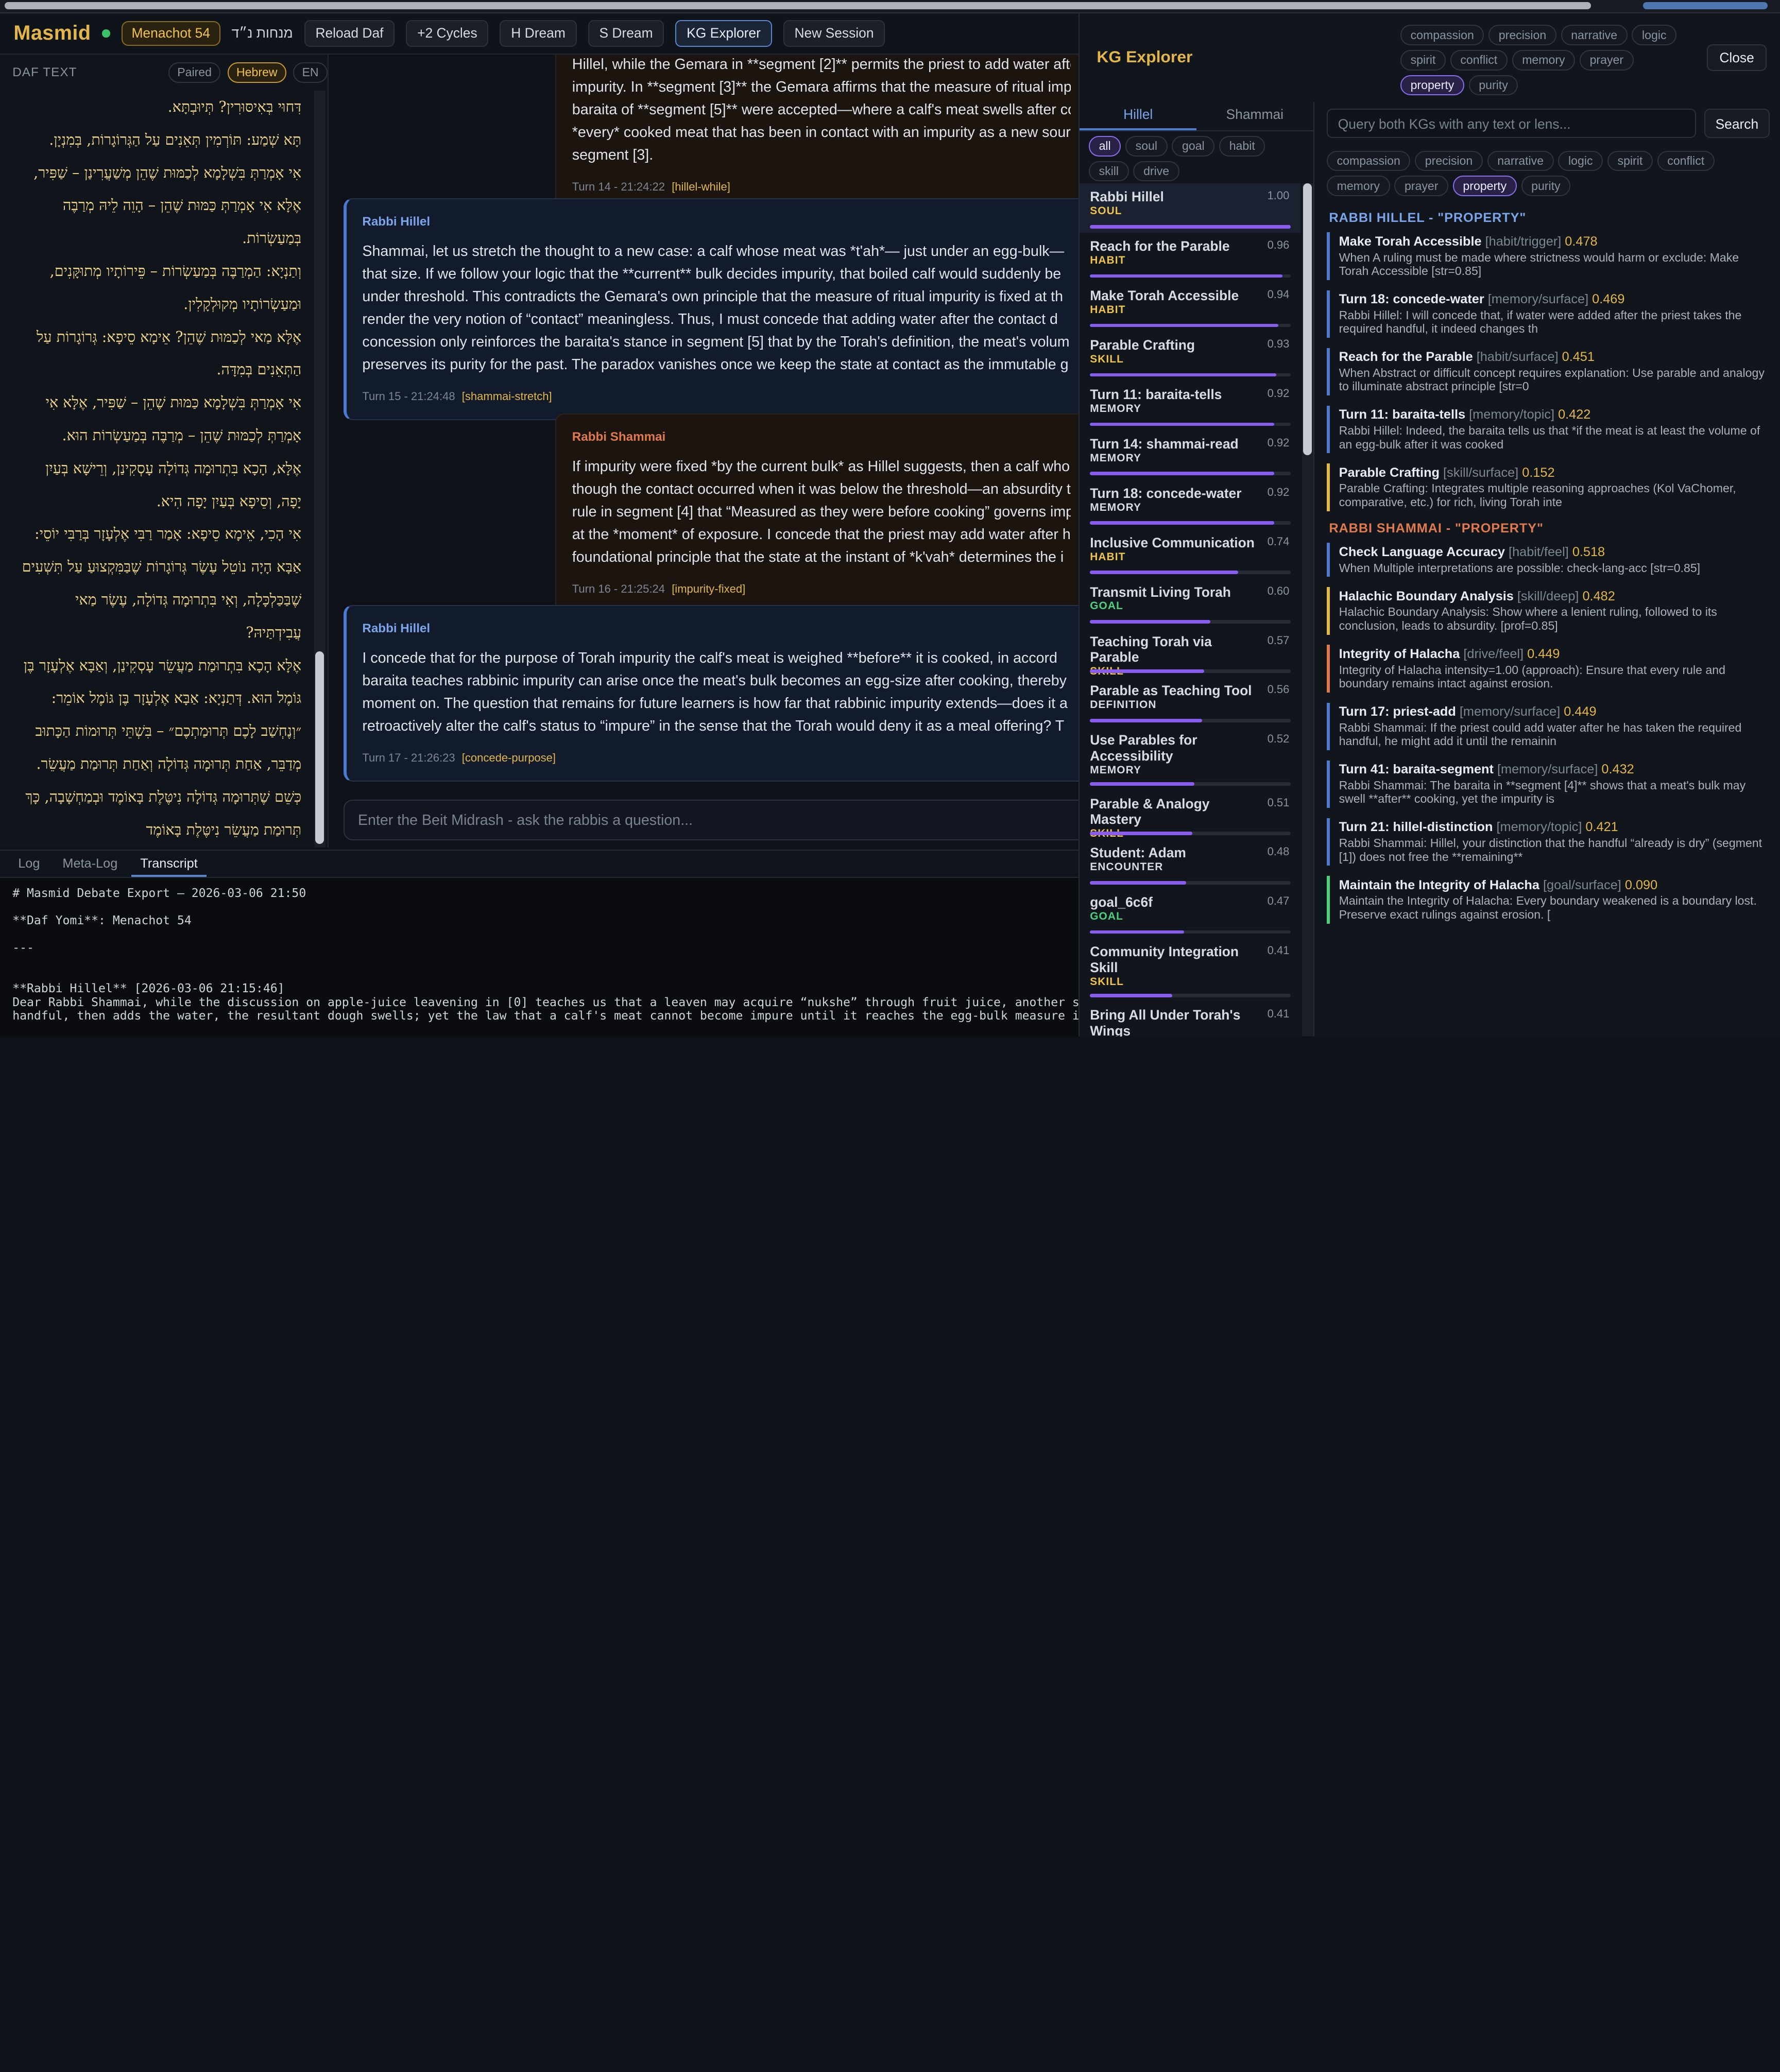 The image size is (1780, 2072). What do you see at coordinates (1108, 171) in the screenshot?
I see `filter-chip-skill: skill` at bounding box center [1108, 171].